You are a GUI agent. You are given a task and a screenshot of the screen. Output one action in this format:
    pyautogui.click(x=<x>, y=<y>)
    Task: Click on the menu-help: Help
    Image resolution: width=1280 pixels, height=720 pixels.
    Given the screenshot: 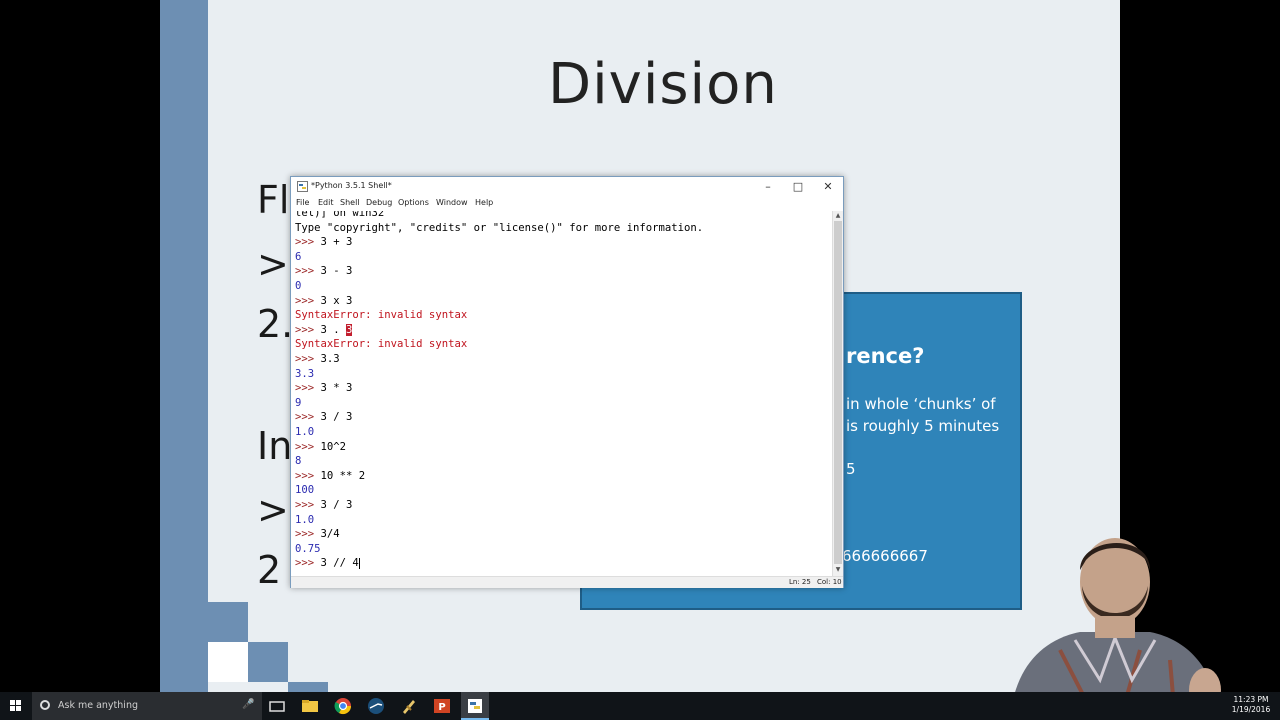 What is the action you would take?
    pyautogui.click(x=484, y=202)
    